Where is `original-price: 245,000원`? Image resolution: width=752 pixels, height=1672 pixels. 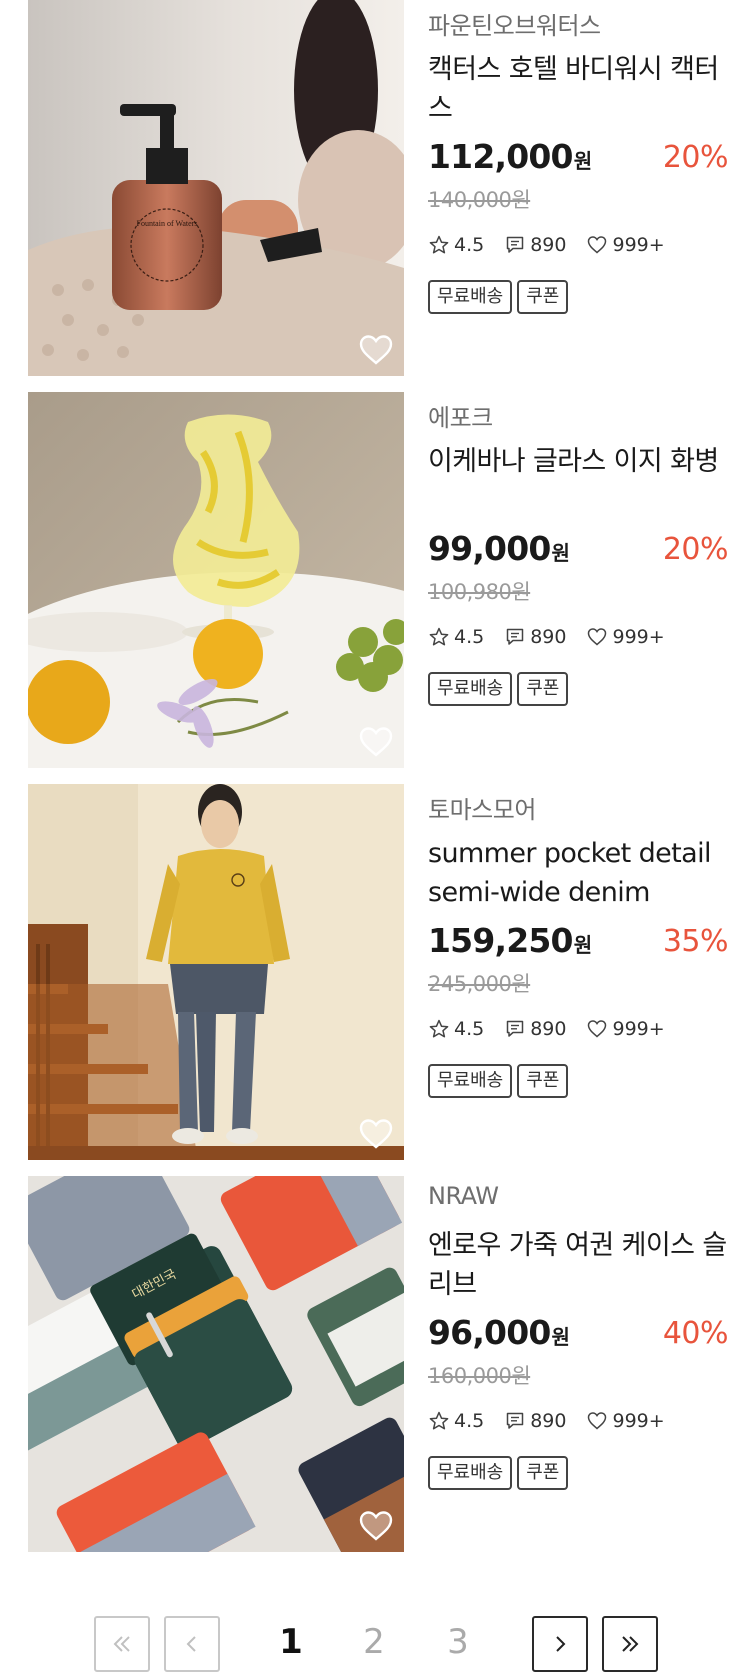
original-price: 245,000원 is located at coordinates (479, 984).